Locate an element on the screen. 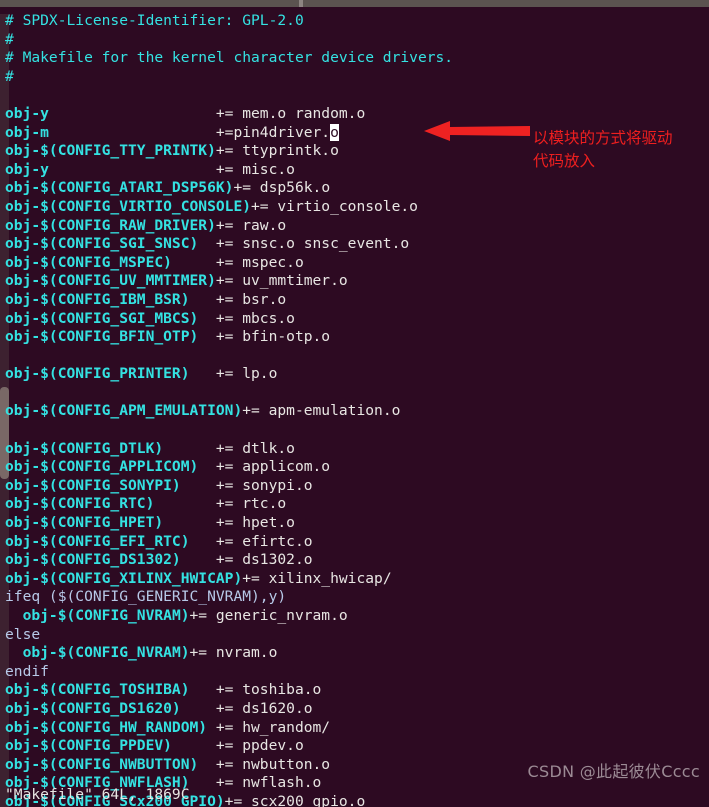  code-line: else is located at coordinates (355, 635).